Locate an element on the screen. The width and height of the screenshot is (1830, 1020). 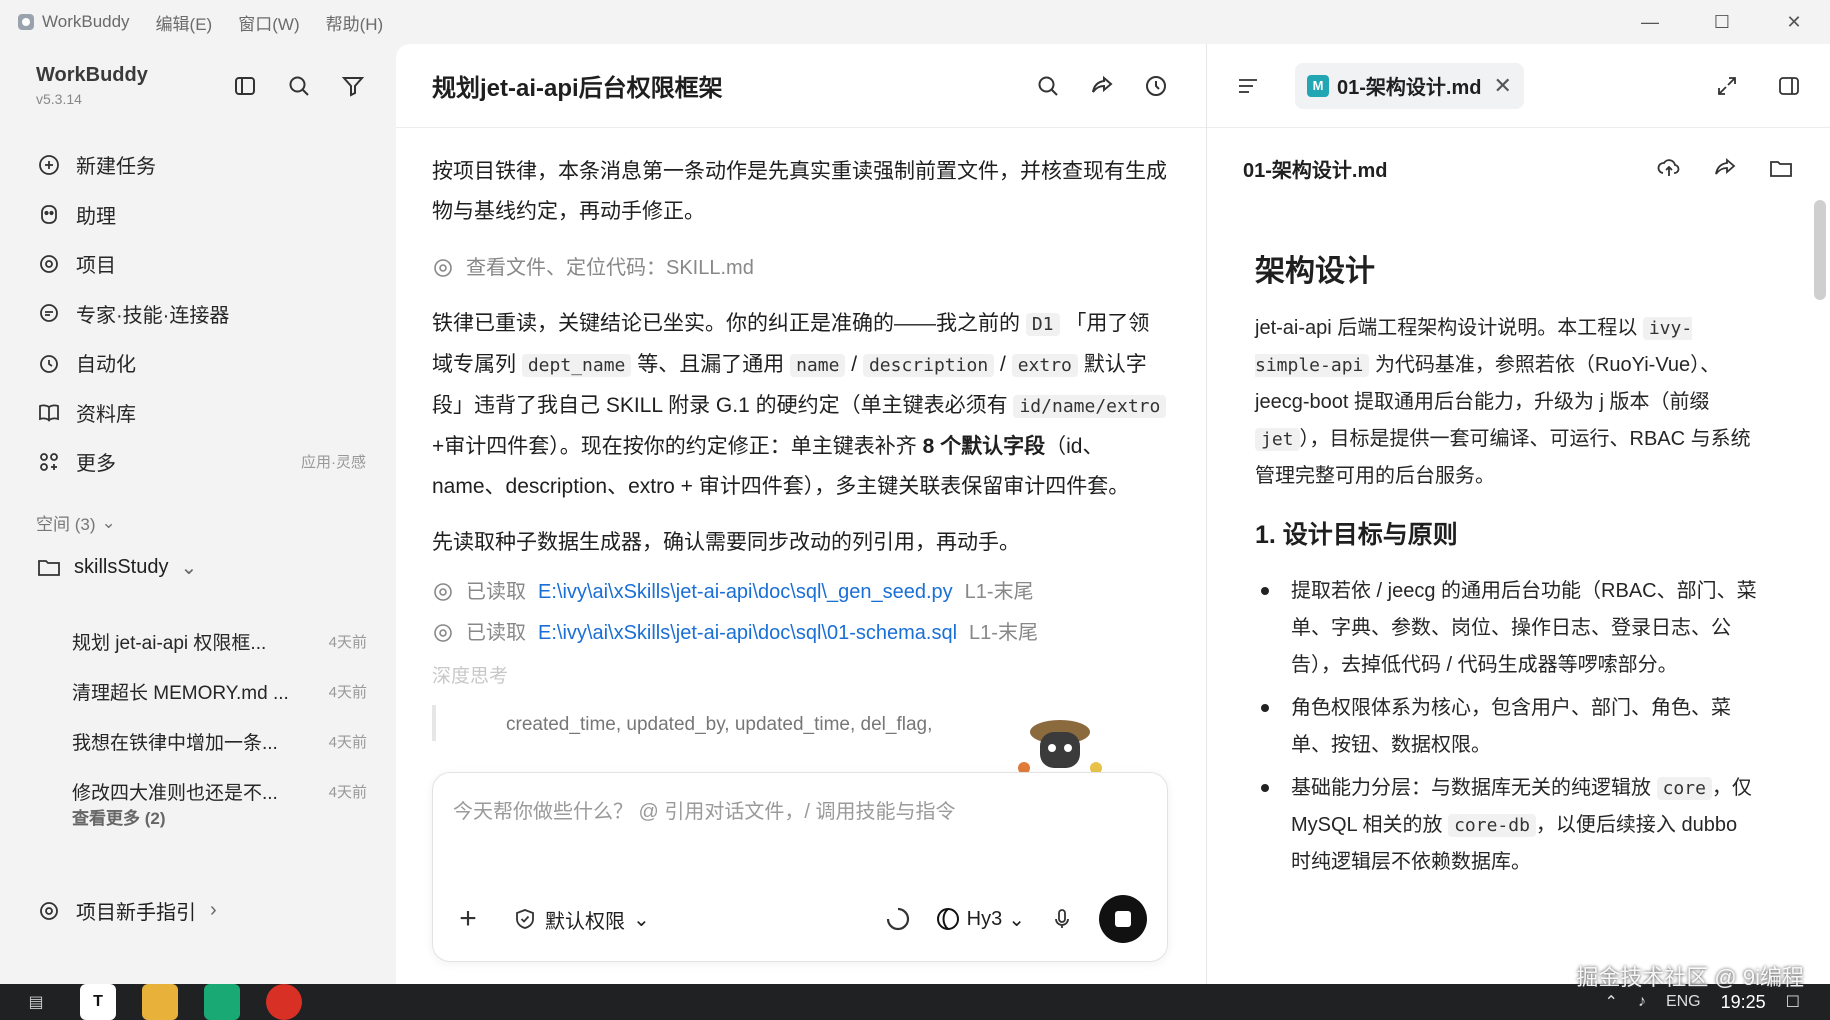
doc-file-name: 01-架构设计.md is located at coordinates (1315, 170).